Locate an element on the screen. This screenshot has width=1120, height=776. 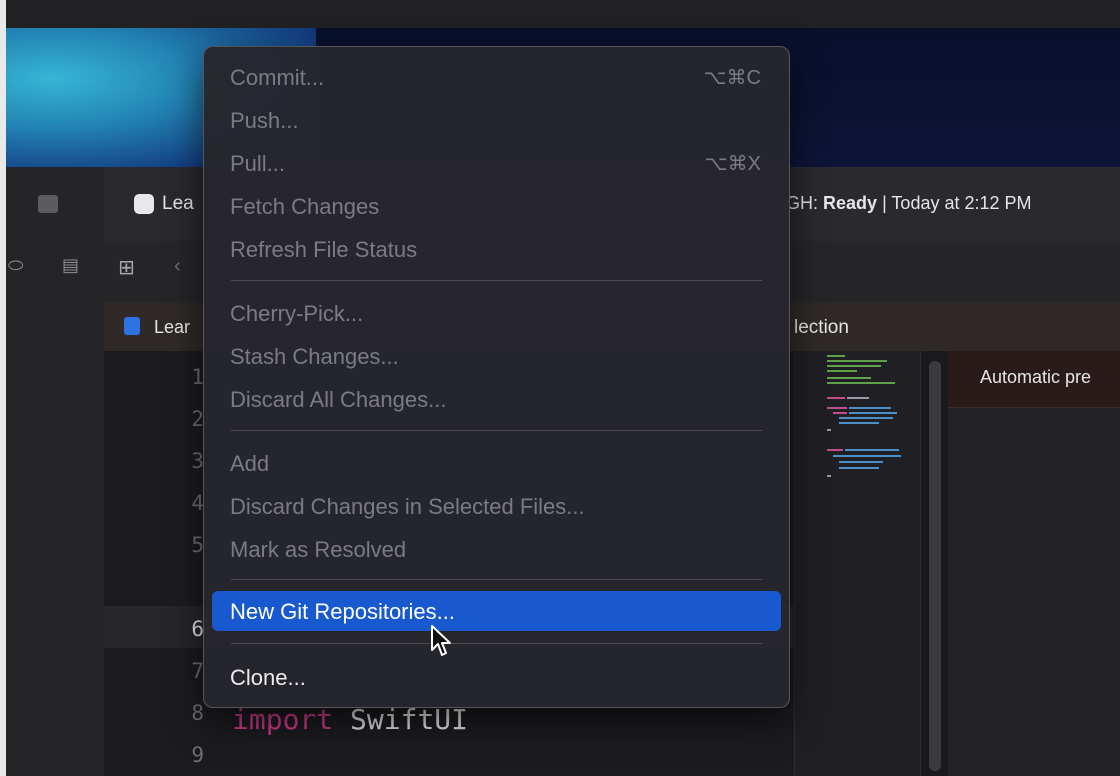
line-number: 8 is located at coordinates (197, 713).